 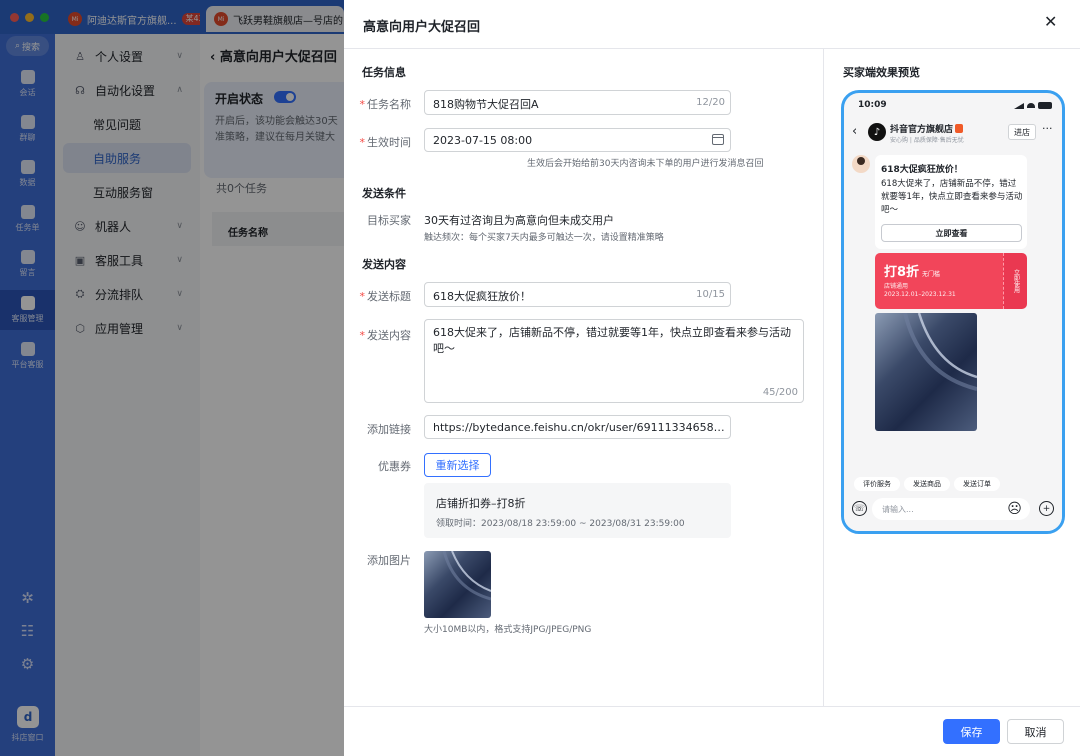 What do you see at coordinates (519, 220) in the screenshot?
I see `target-value: 30天有过咨询且为高意向但未成交用户` at bounding box center [519, 220].